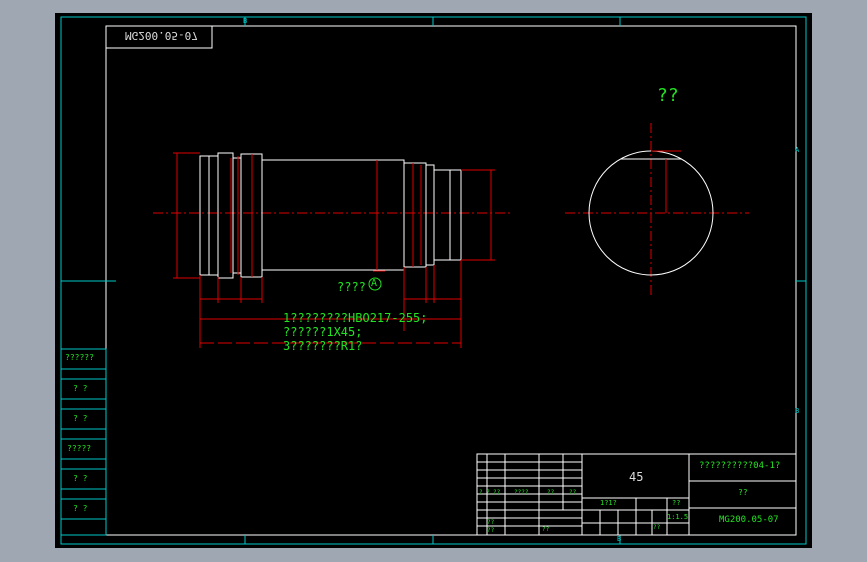 The width and height of the screenshot is (867, 562). I want to click on left-table-row-1: ??????, so click(79, 357).